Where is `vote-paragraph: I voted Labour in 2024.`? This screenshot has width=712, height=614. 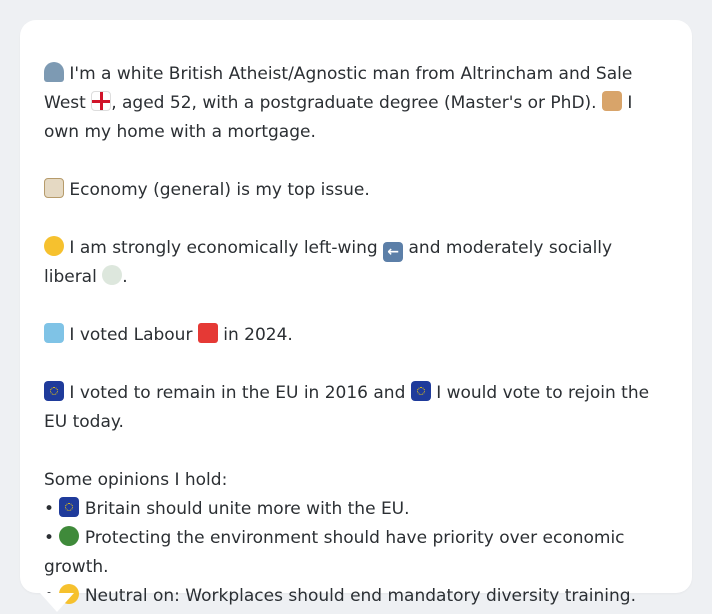 vote-paragraph: I voted Labour in 2024. is located at coordinates (356, 335).